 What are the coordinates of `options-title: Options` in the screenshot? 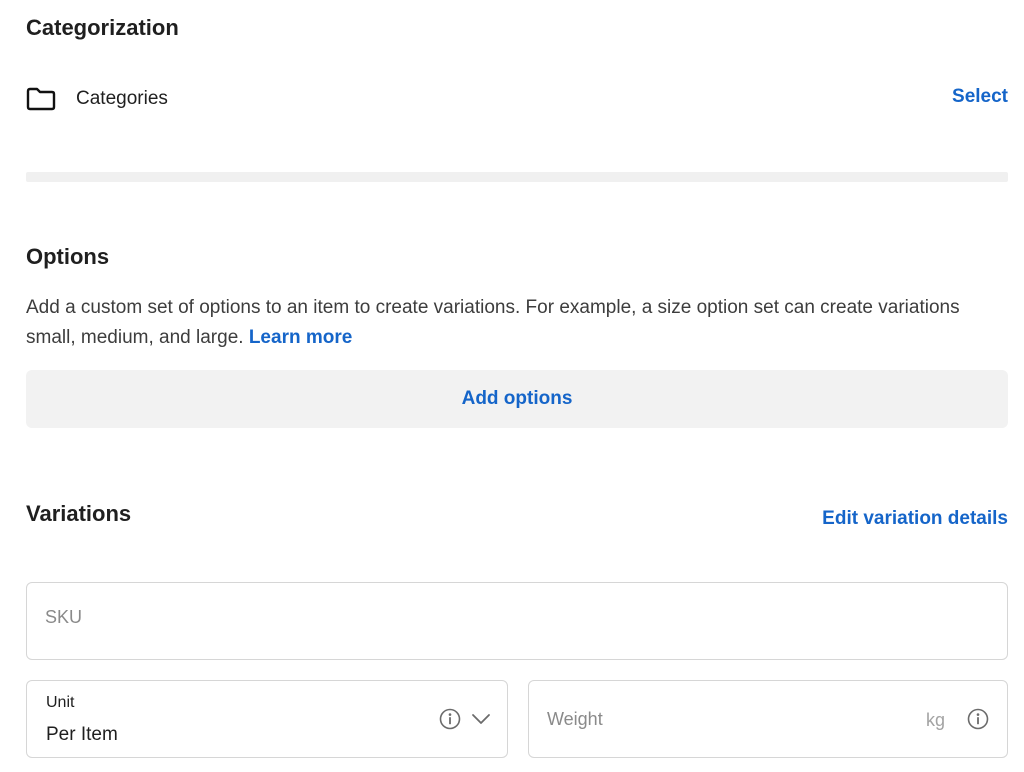 It's located at (68, 256).